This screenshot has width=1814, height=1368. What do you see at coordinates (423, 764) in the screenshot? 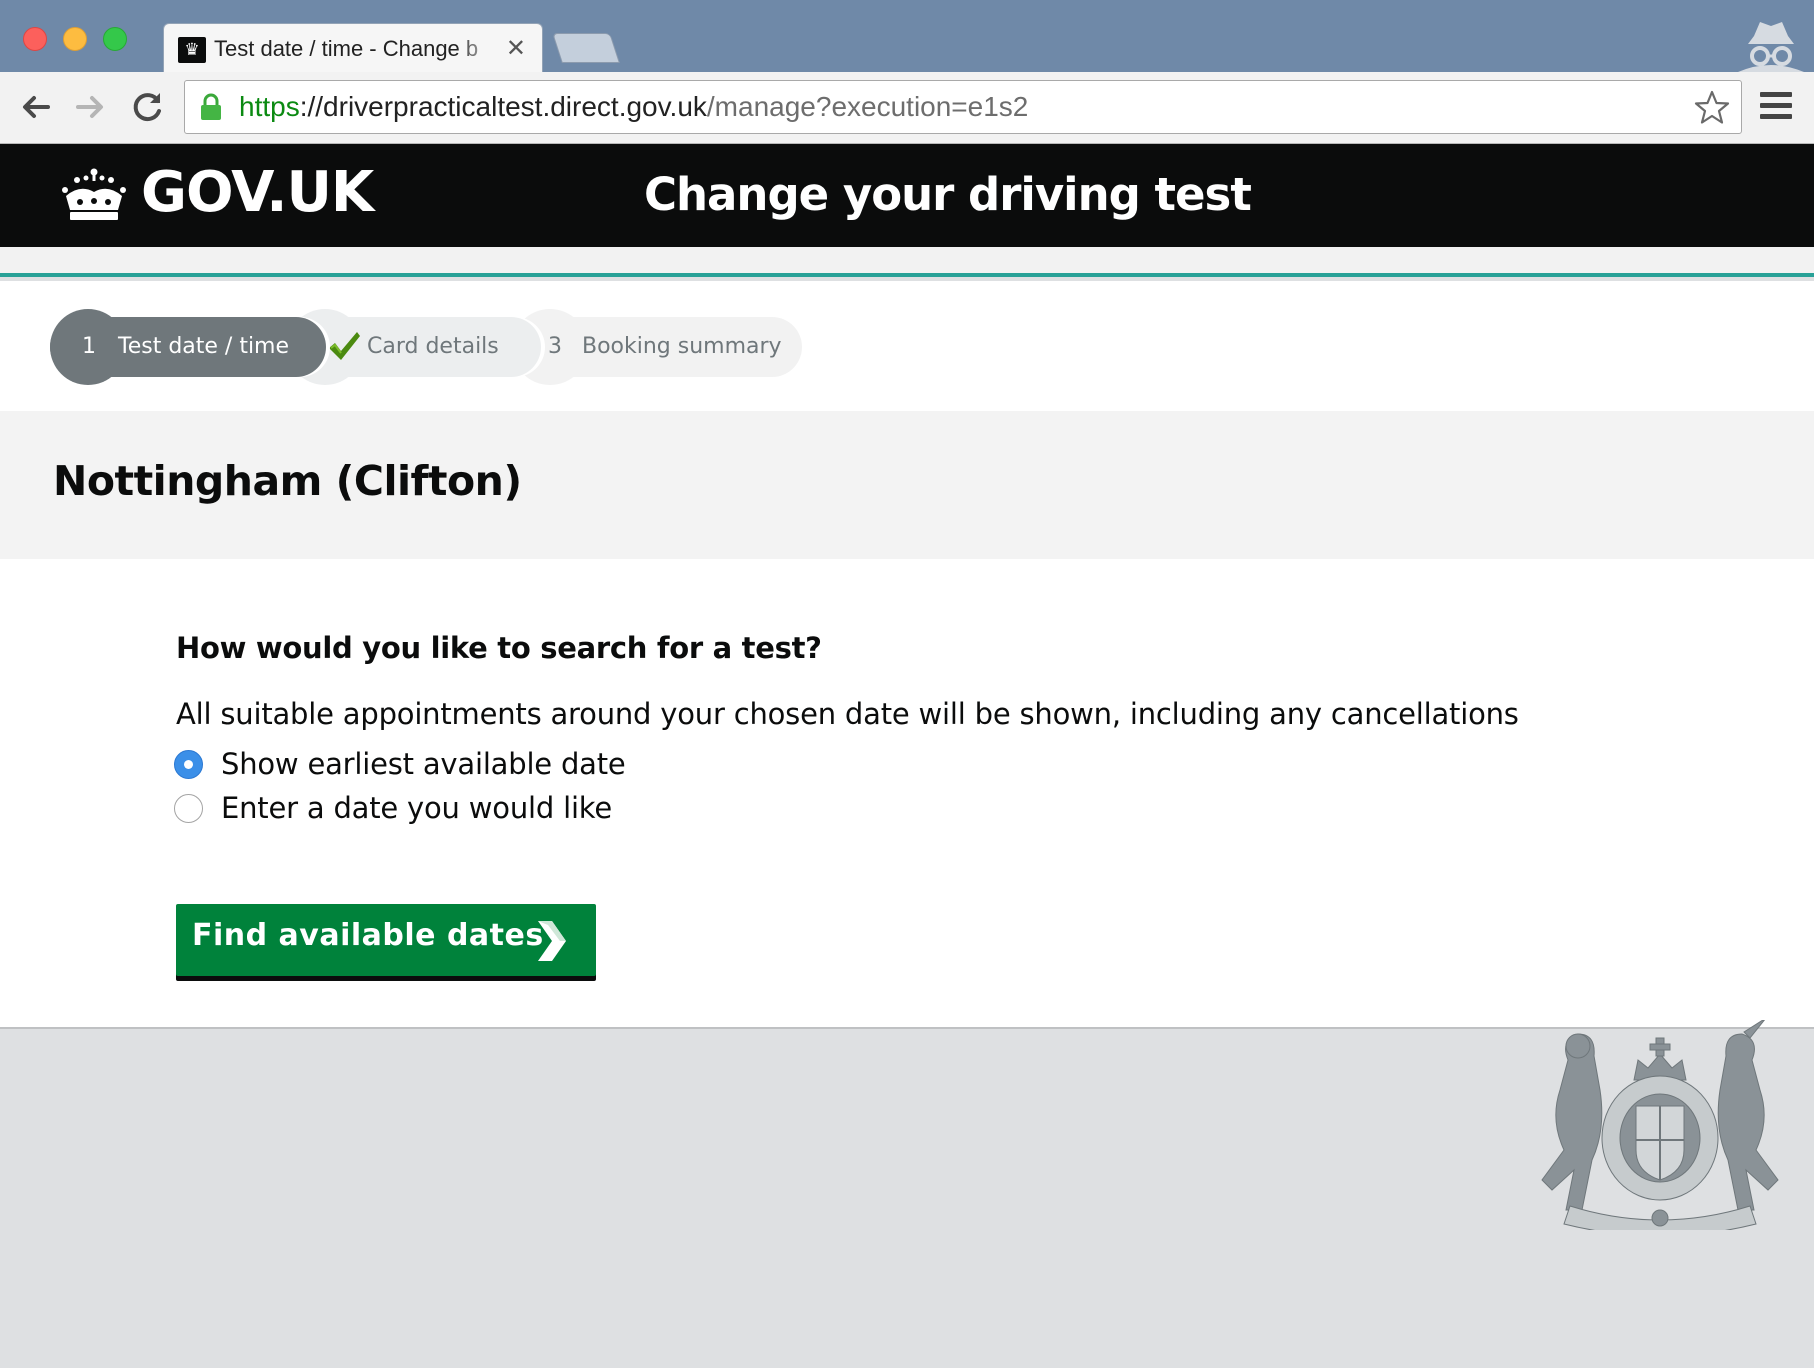
I see `radio-label: Show earliest available date` at bounding box center [423, 764].